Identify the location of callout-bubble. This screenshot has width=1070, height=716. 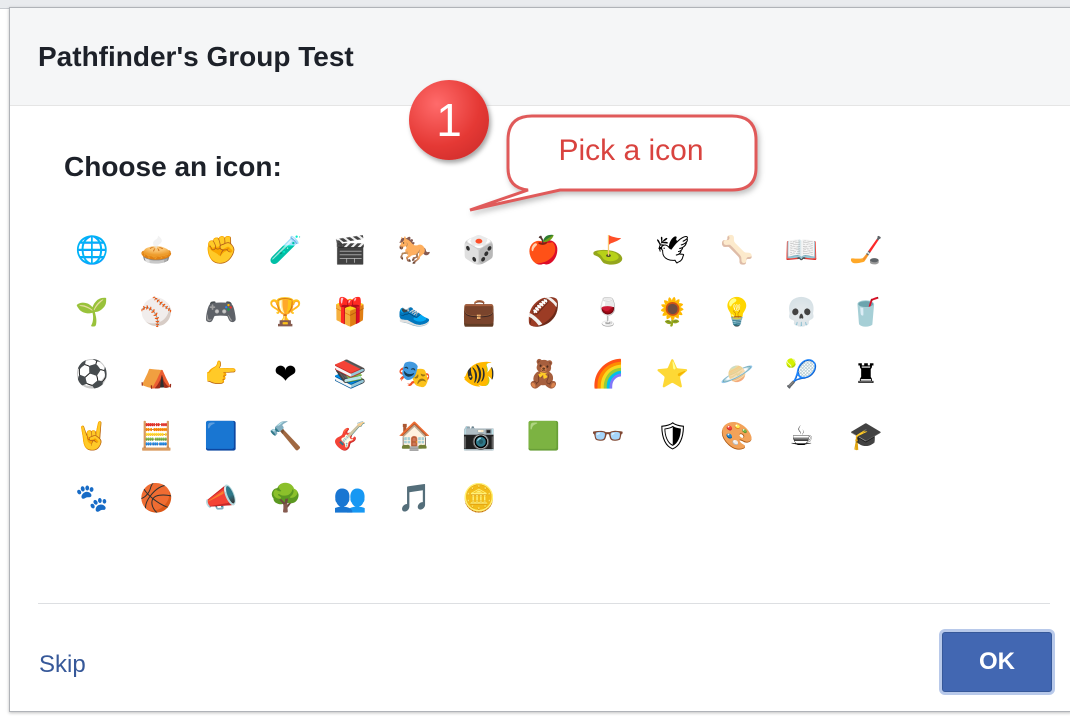
(613, 163).